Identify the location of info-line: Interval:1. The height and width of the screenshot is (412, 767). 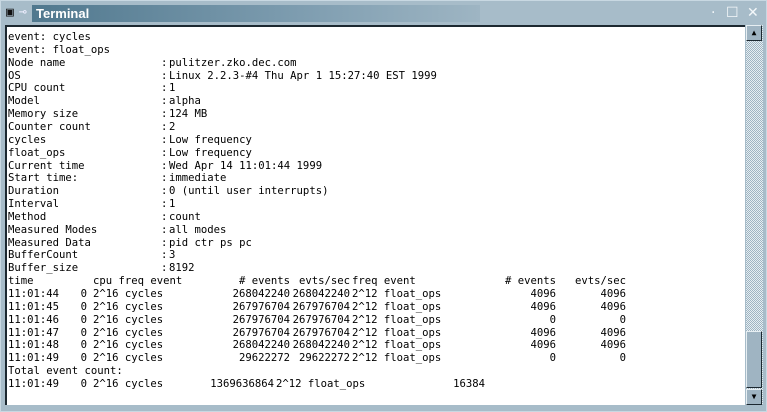
(375, 204).